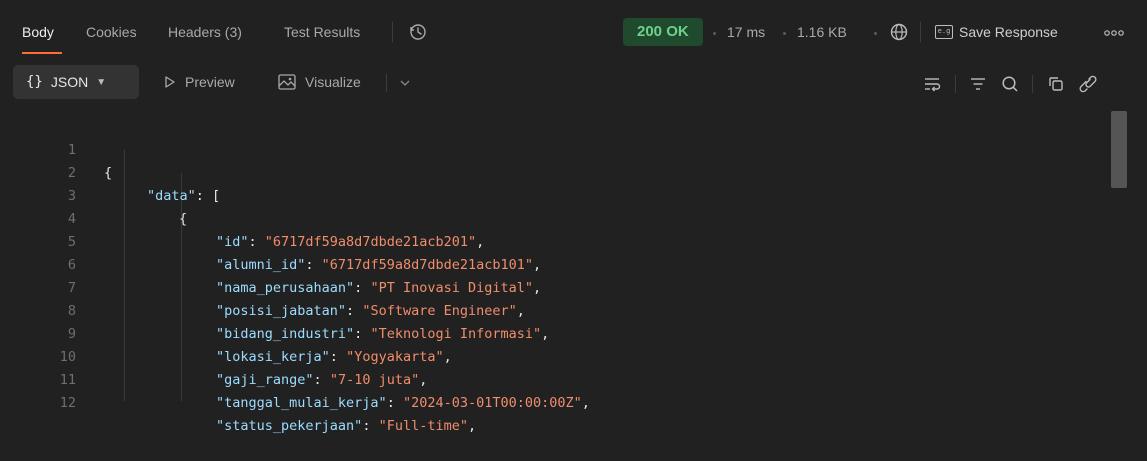  I want to click on tab-body: Body, so click(38, 32).